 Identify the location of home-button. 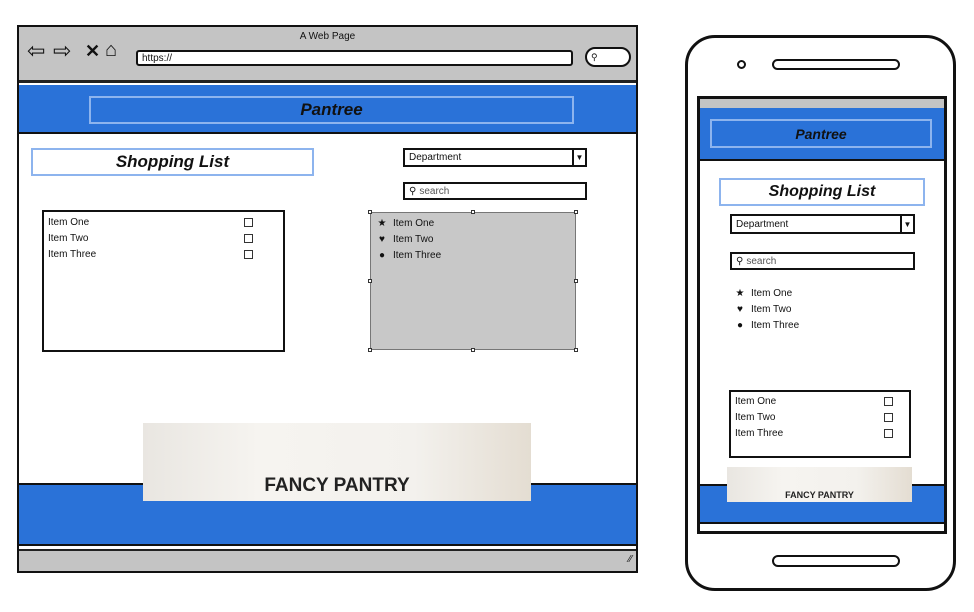
(836, 561).